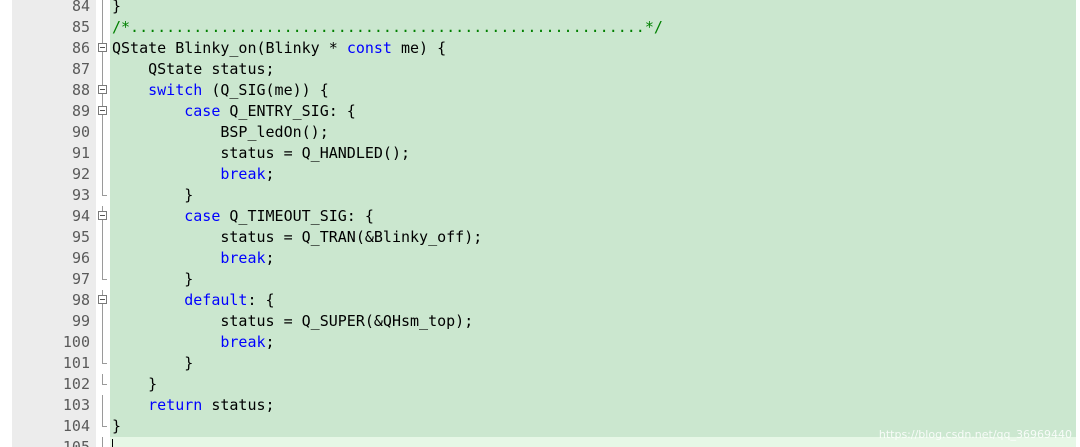 Image resolution: width=1080 pixels, height=447 pixels. What do you see at coordinates (593, 300) in the screenshot?
I see `code-text: default: {` at bounding box center [593, 300].